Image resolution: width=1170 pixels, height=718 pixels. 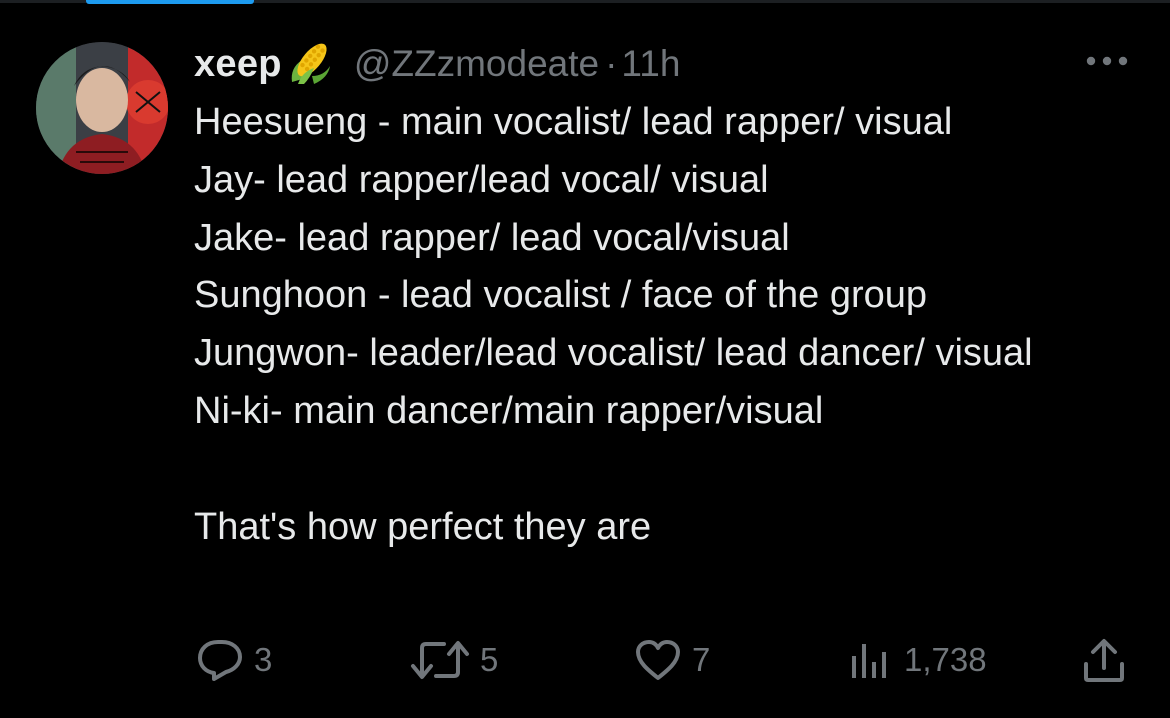 I want to click on retweet-icon, so click(x=440, y=660).